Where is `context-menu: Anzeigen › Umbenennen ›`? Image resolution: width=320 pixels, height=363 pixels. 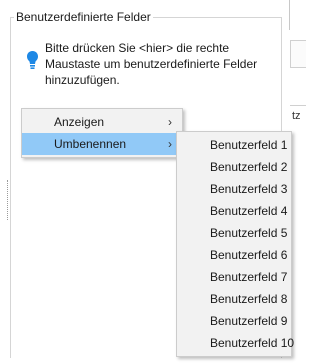
context-menu: Anzeigen › Umbenennen › is located at coordinates (102, 133).